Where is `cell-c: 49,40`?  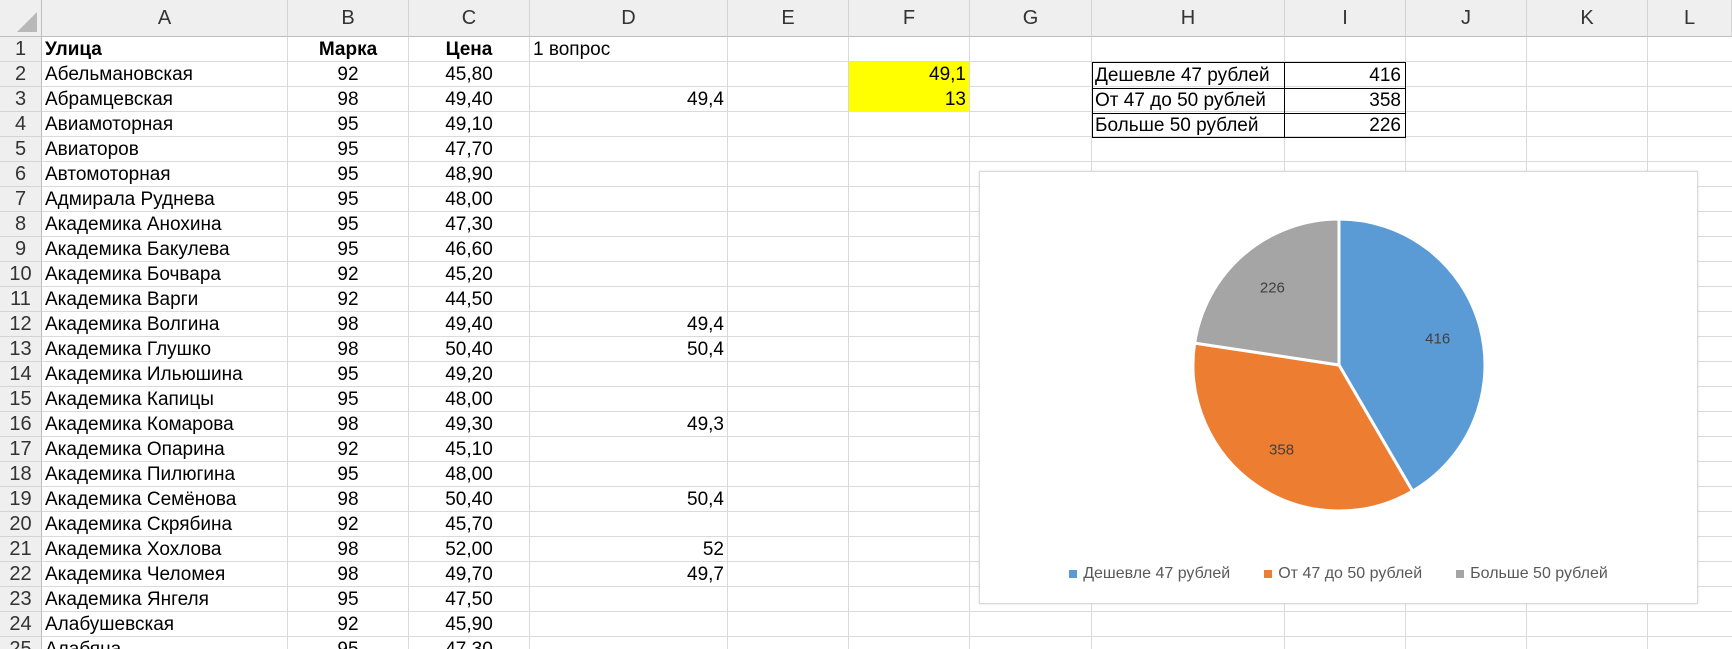
cell-c: 49,40 is located at coordinates (469, 99).